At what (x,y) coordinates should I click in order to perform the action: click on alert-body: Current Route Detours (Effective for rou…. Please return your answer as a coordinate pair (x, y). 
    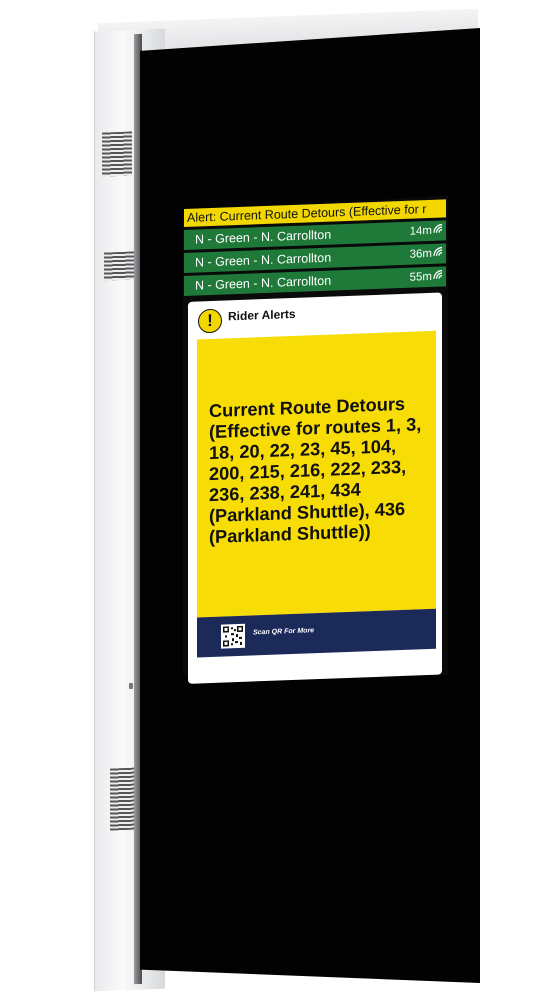
    Looking at the image, I should click on (316, 474).